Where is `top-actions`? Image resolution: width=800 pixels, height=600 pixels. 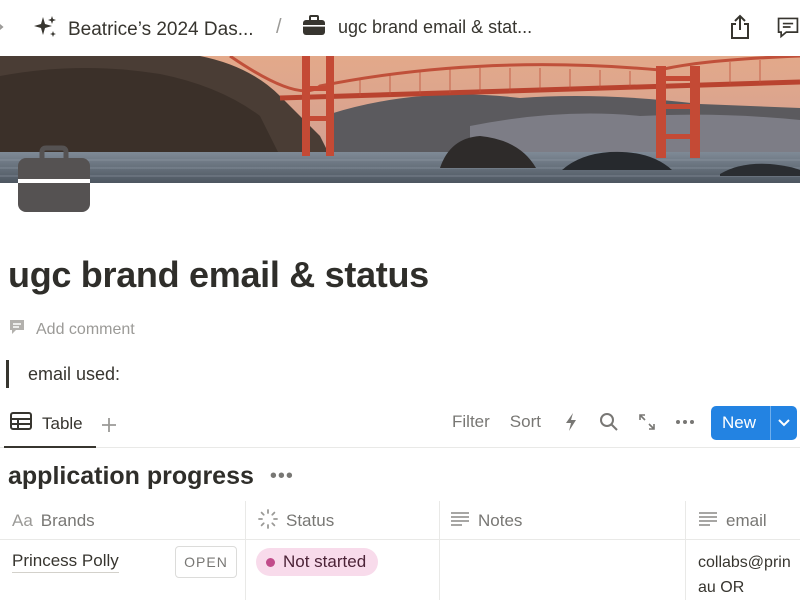 top-actions is located at coordinates (763, 27).